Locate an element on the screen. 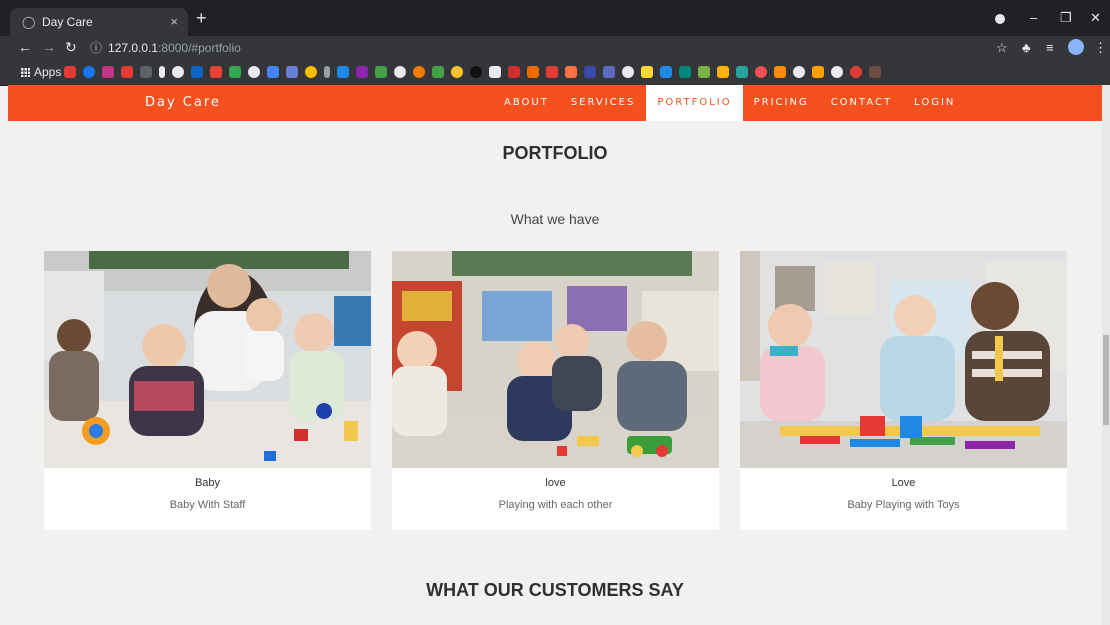 The image size is (1110, 625). bookmark-slides-icon is located at coordinates (590, 72).